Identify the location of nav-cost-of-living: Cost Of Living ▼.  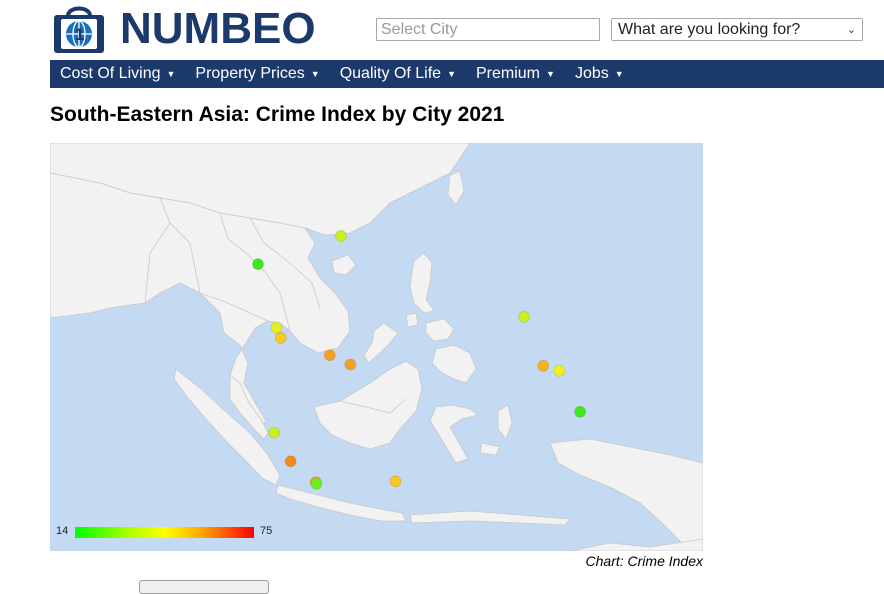
(117, 74).